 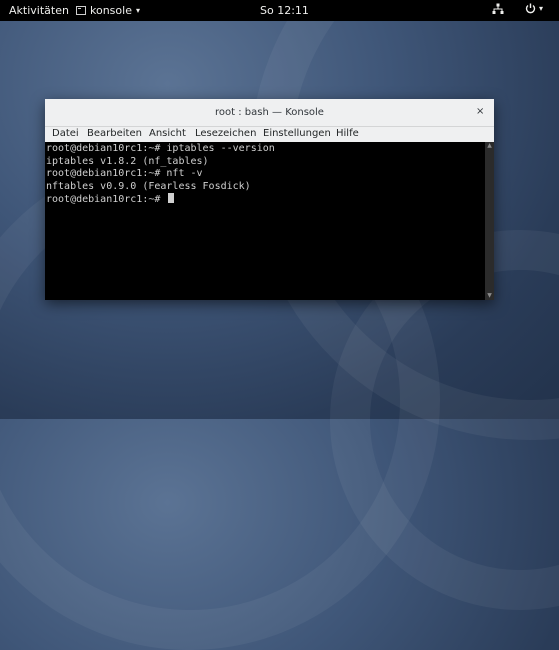 What do you see at coordinates (171, 198) in the screenshot?
I see `text-cursor` at bounding box center [171, 198].